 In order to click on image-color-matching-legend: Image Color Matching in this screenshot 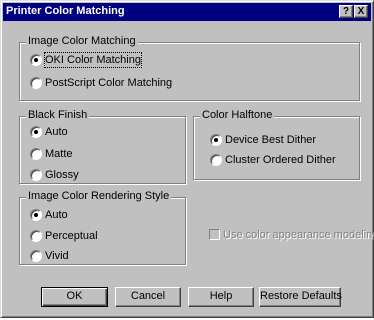, I will do `click(82, 41)`.